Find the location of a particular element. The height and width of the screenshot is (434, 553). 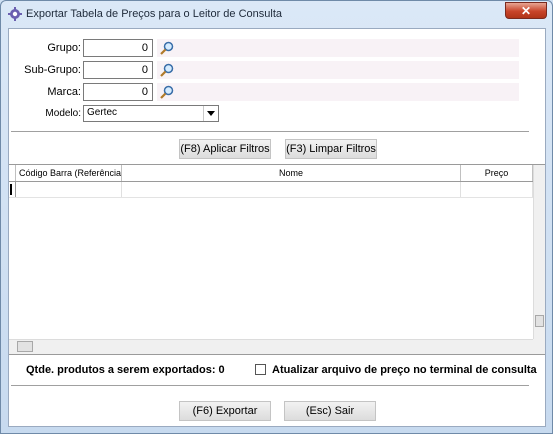

grupo-search-icon is located at coordinates (167, 48).